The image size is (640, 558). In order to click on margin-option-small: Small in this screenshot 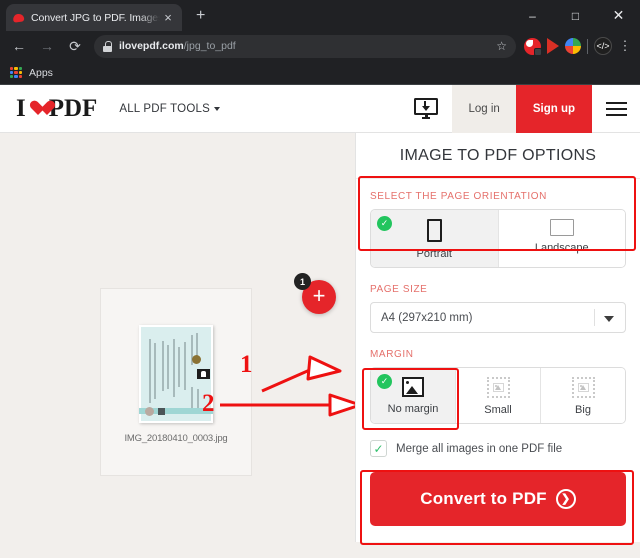, I will do `click(497, 395)`.